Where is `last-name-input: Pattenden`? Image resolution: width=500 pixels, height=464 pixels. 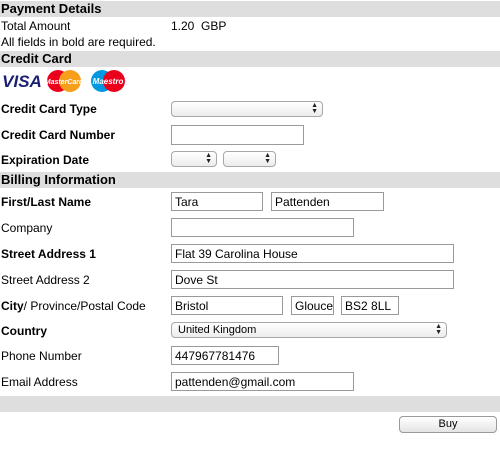
last-name-input: Pattenden is located at coordinates (327, 201).